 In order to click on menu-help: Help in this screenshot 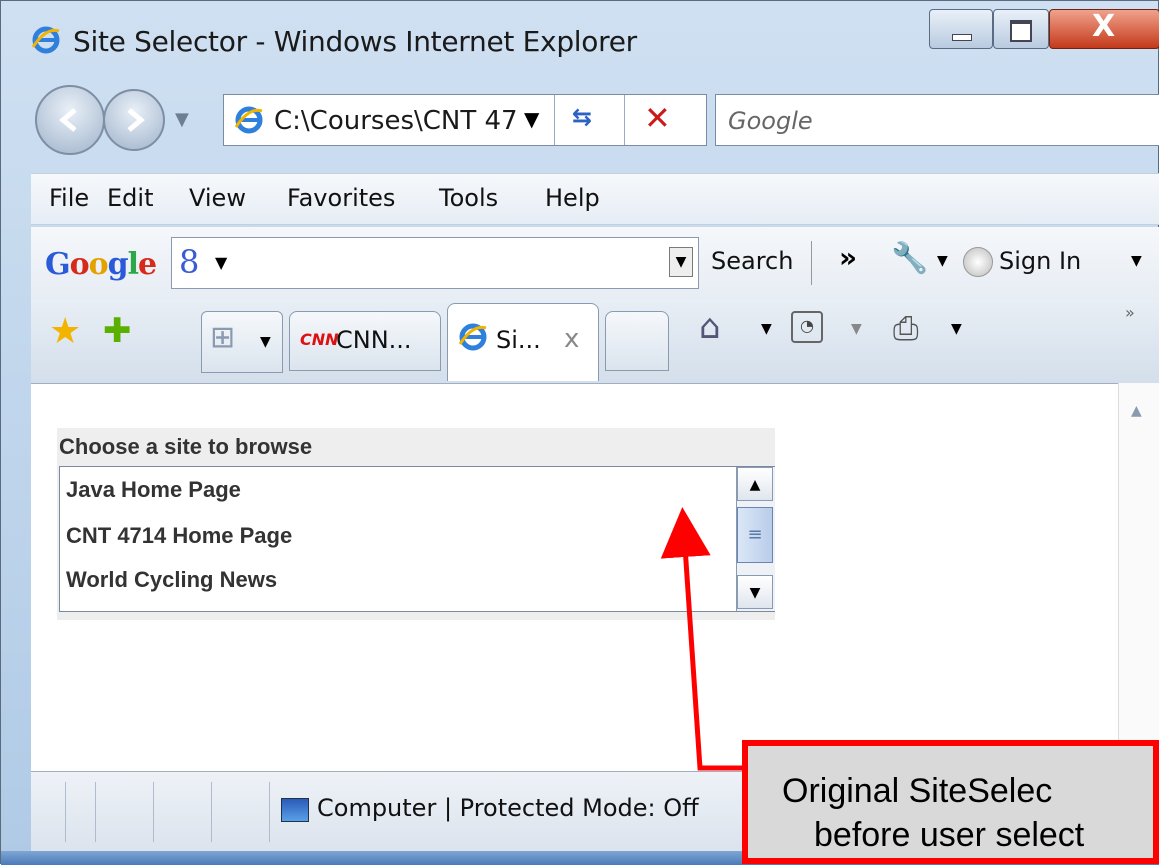, I will do `click(572, 198)`.